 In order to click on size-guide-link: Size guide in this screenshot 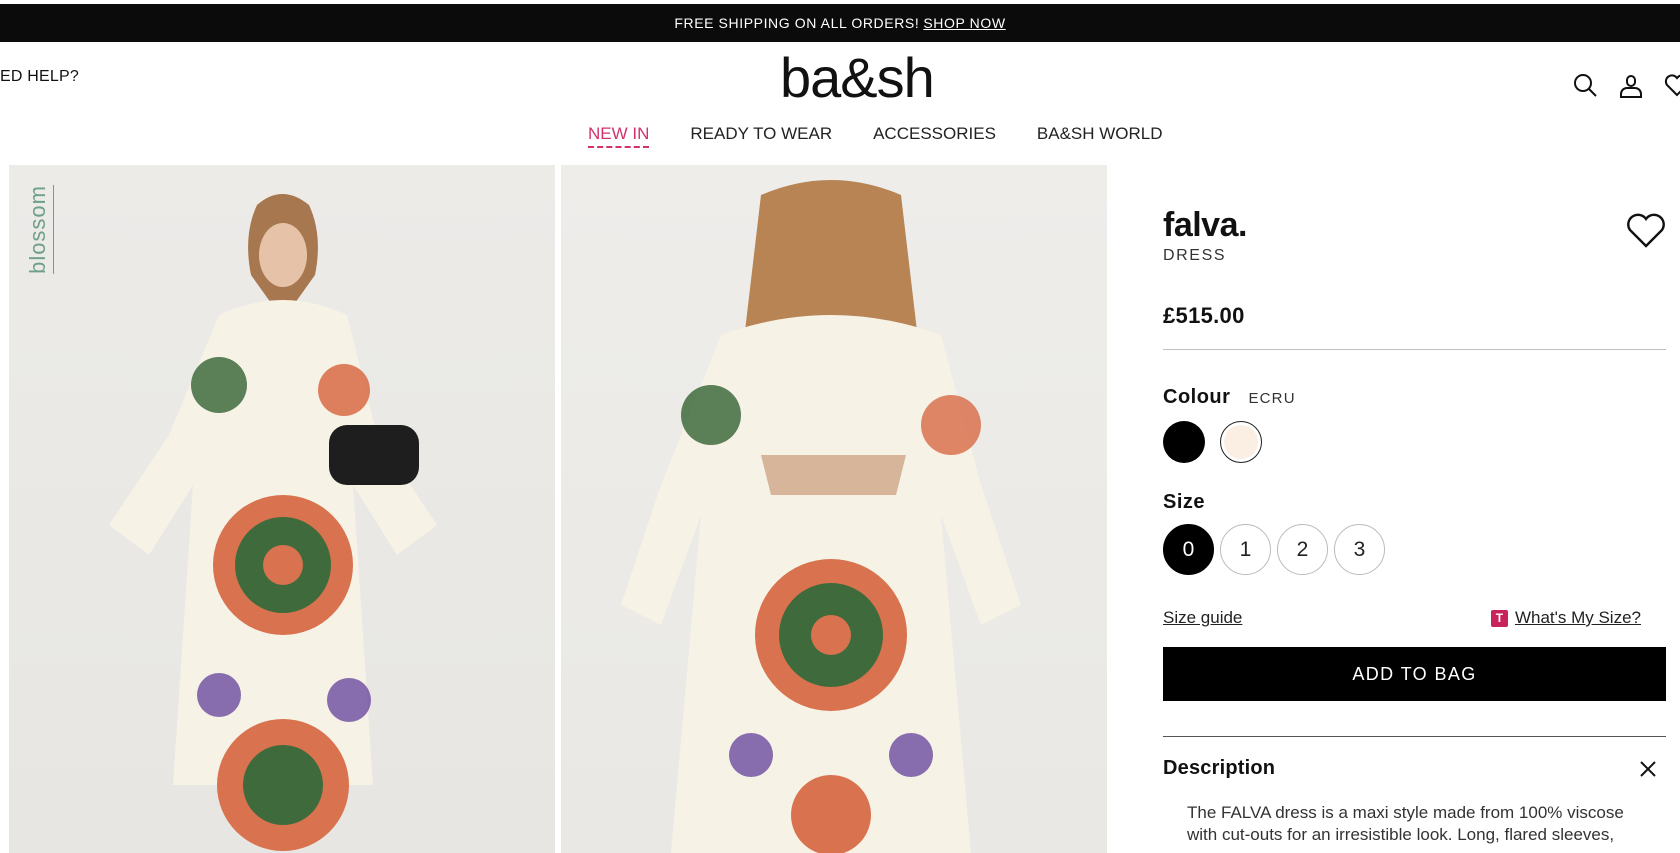, I will do `click(1202, 618)`.